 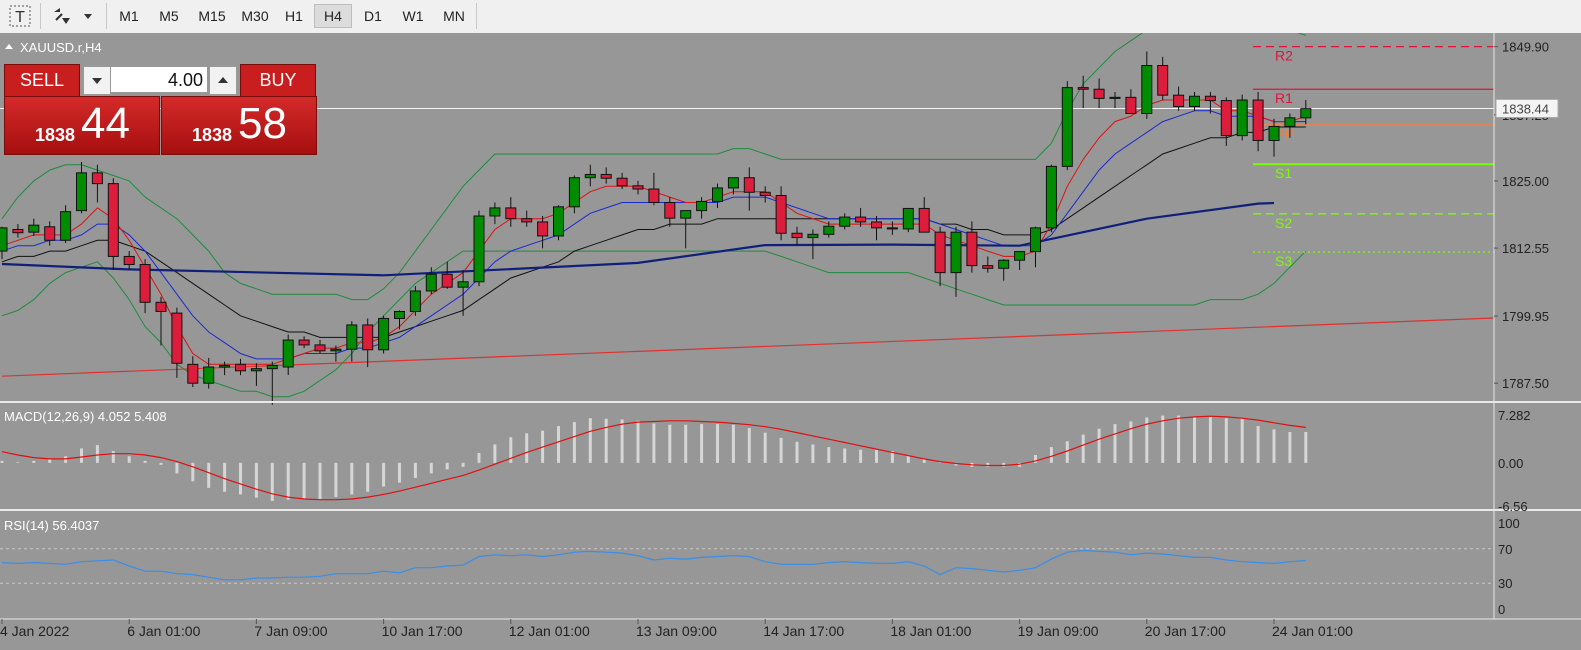 I want to click on time-tick-label: 7 Jan 09:00, so click(x=290, y=631).